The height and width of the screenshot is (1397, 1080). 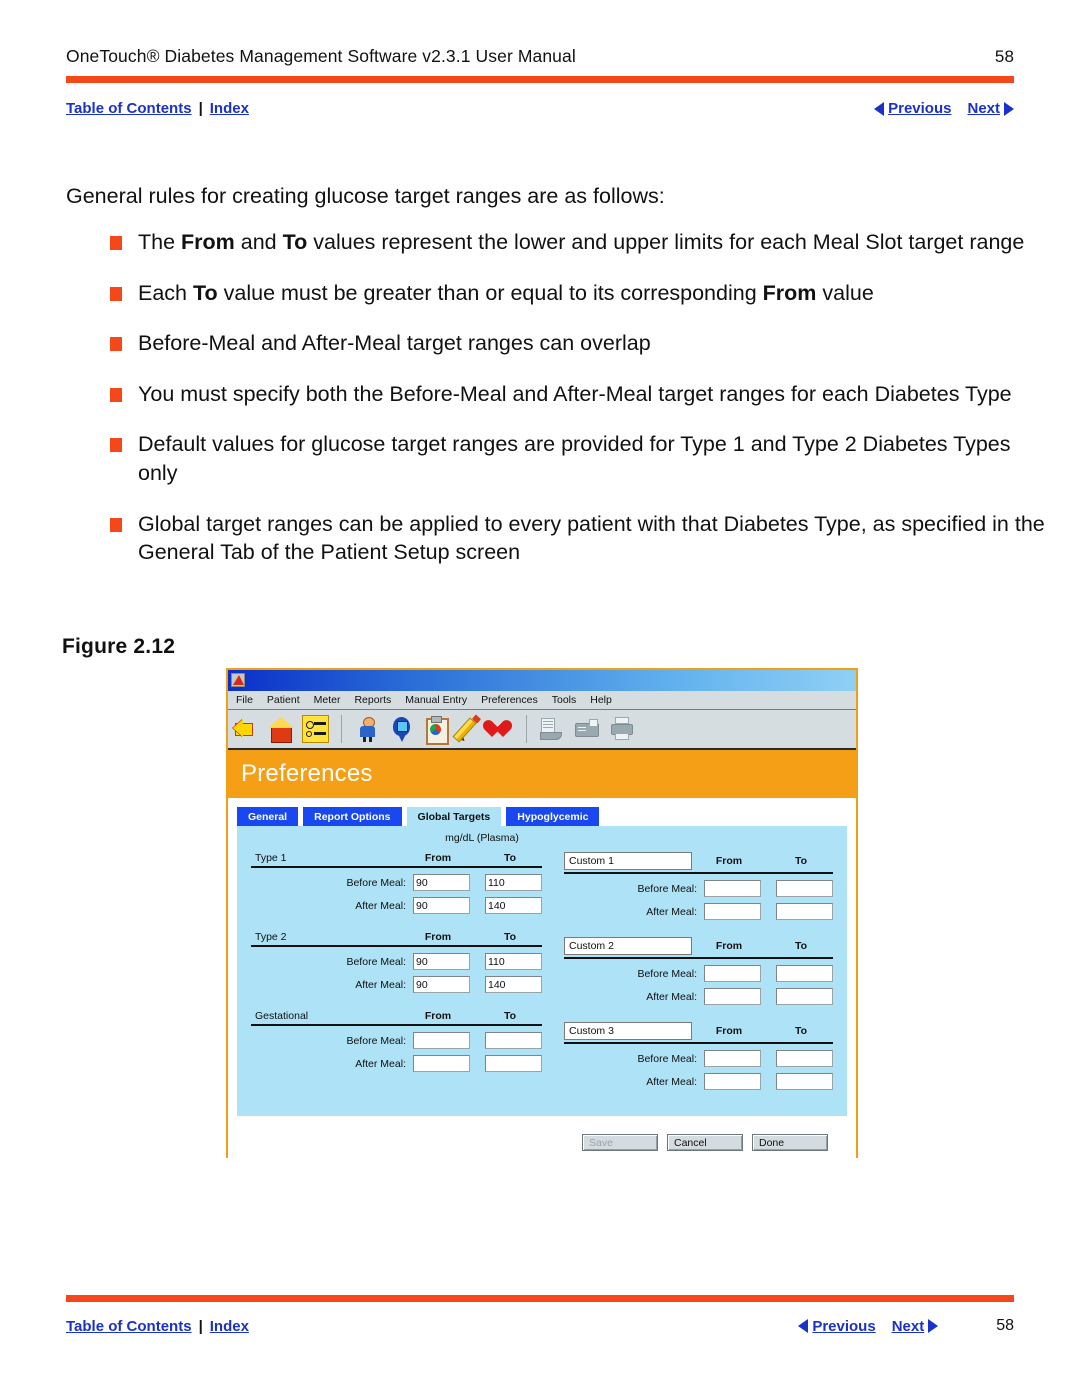 What do you see at coordinates (352, 816) in the screenshot?
I see `tab-report-options: Report Options` at bounding box center [352, 816].